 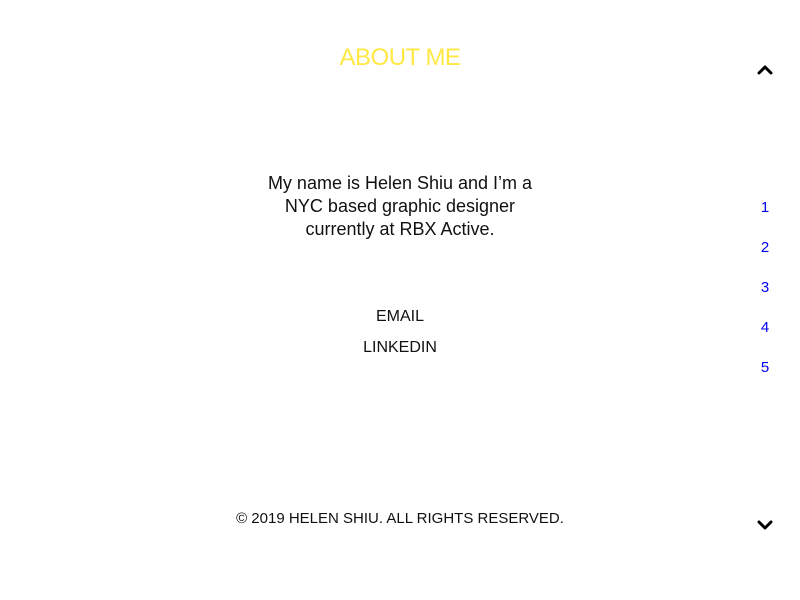 I want to click on chevron-up-icon, so click(x=765, y=70).